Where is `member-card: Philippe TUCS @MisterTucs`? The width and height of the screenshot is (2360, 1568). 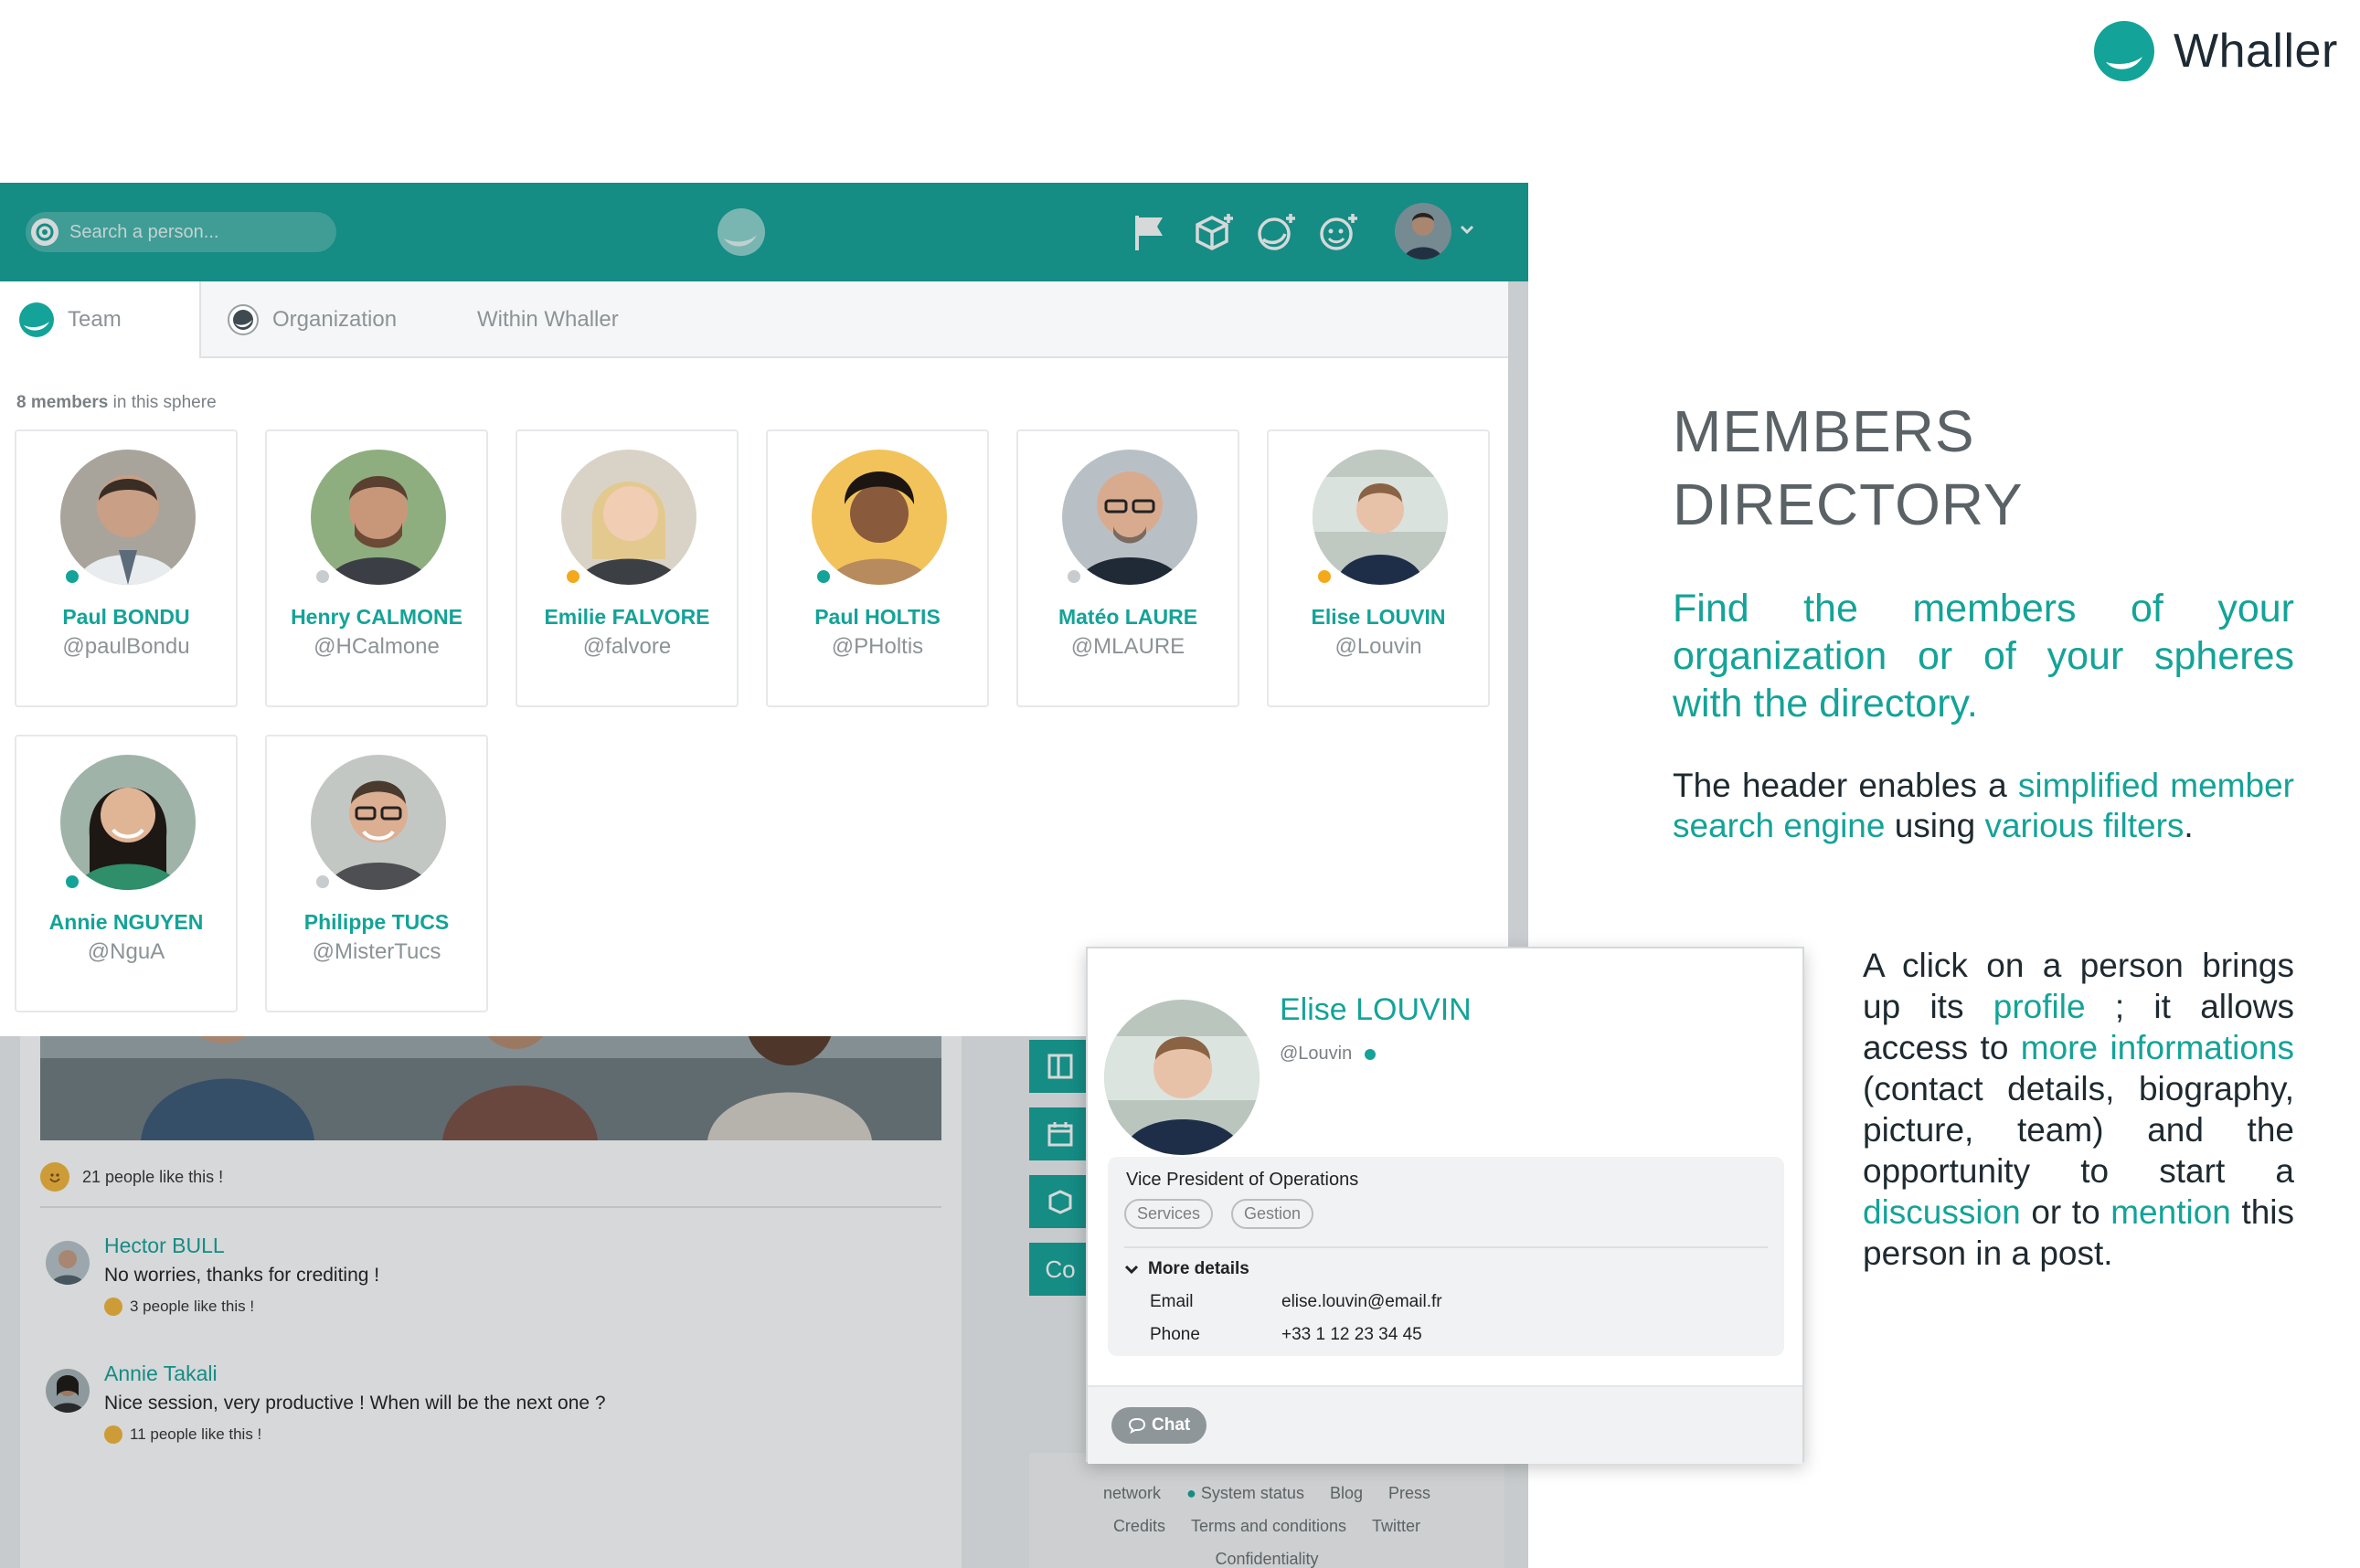 member-card: Philippe TUCS @MisterTucs is located at coordinates (377, 874).